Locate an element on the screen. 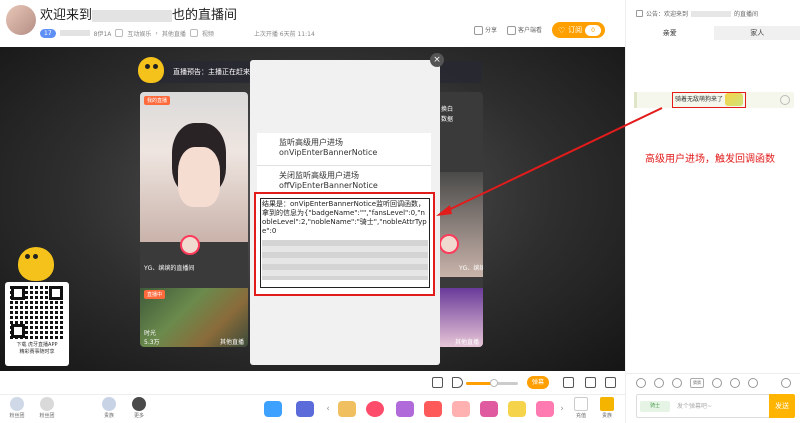 The height and width of the screenshot is (423, 800). noble-badge: 骑士 is located at coordinates (655, 406).